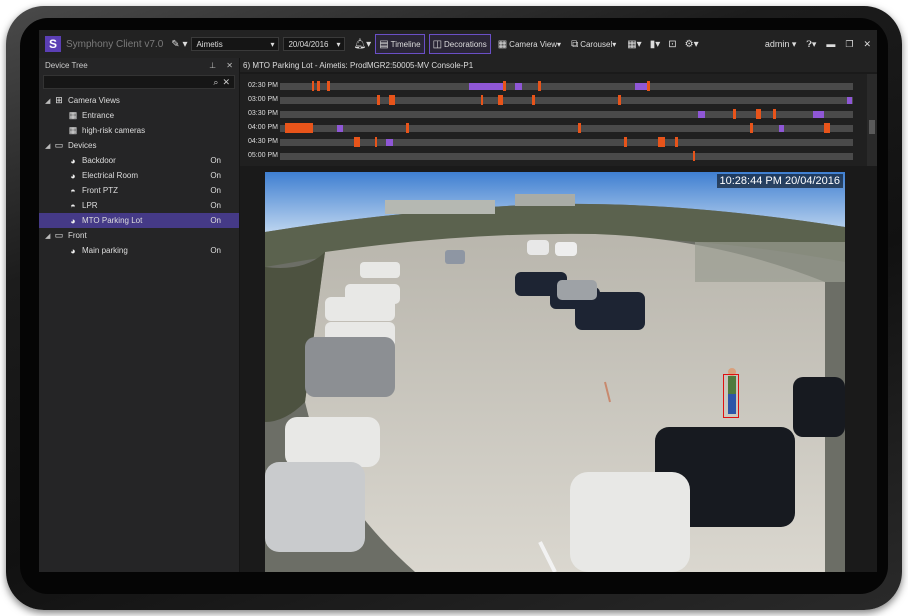  Describe the element at coordinates (129, 82) in the screenshot. I see `search-input` at that location.